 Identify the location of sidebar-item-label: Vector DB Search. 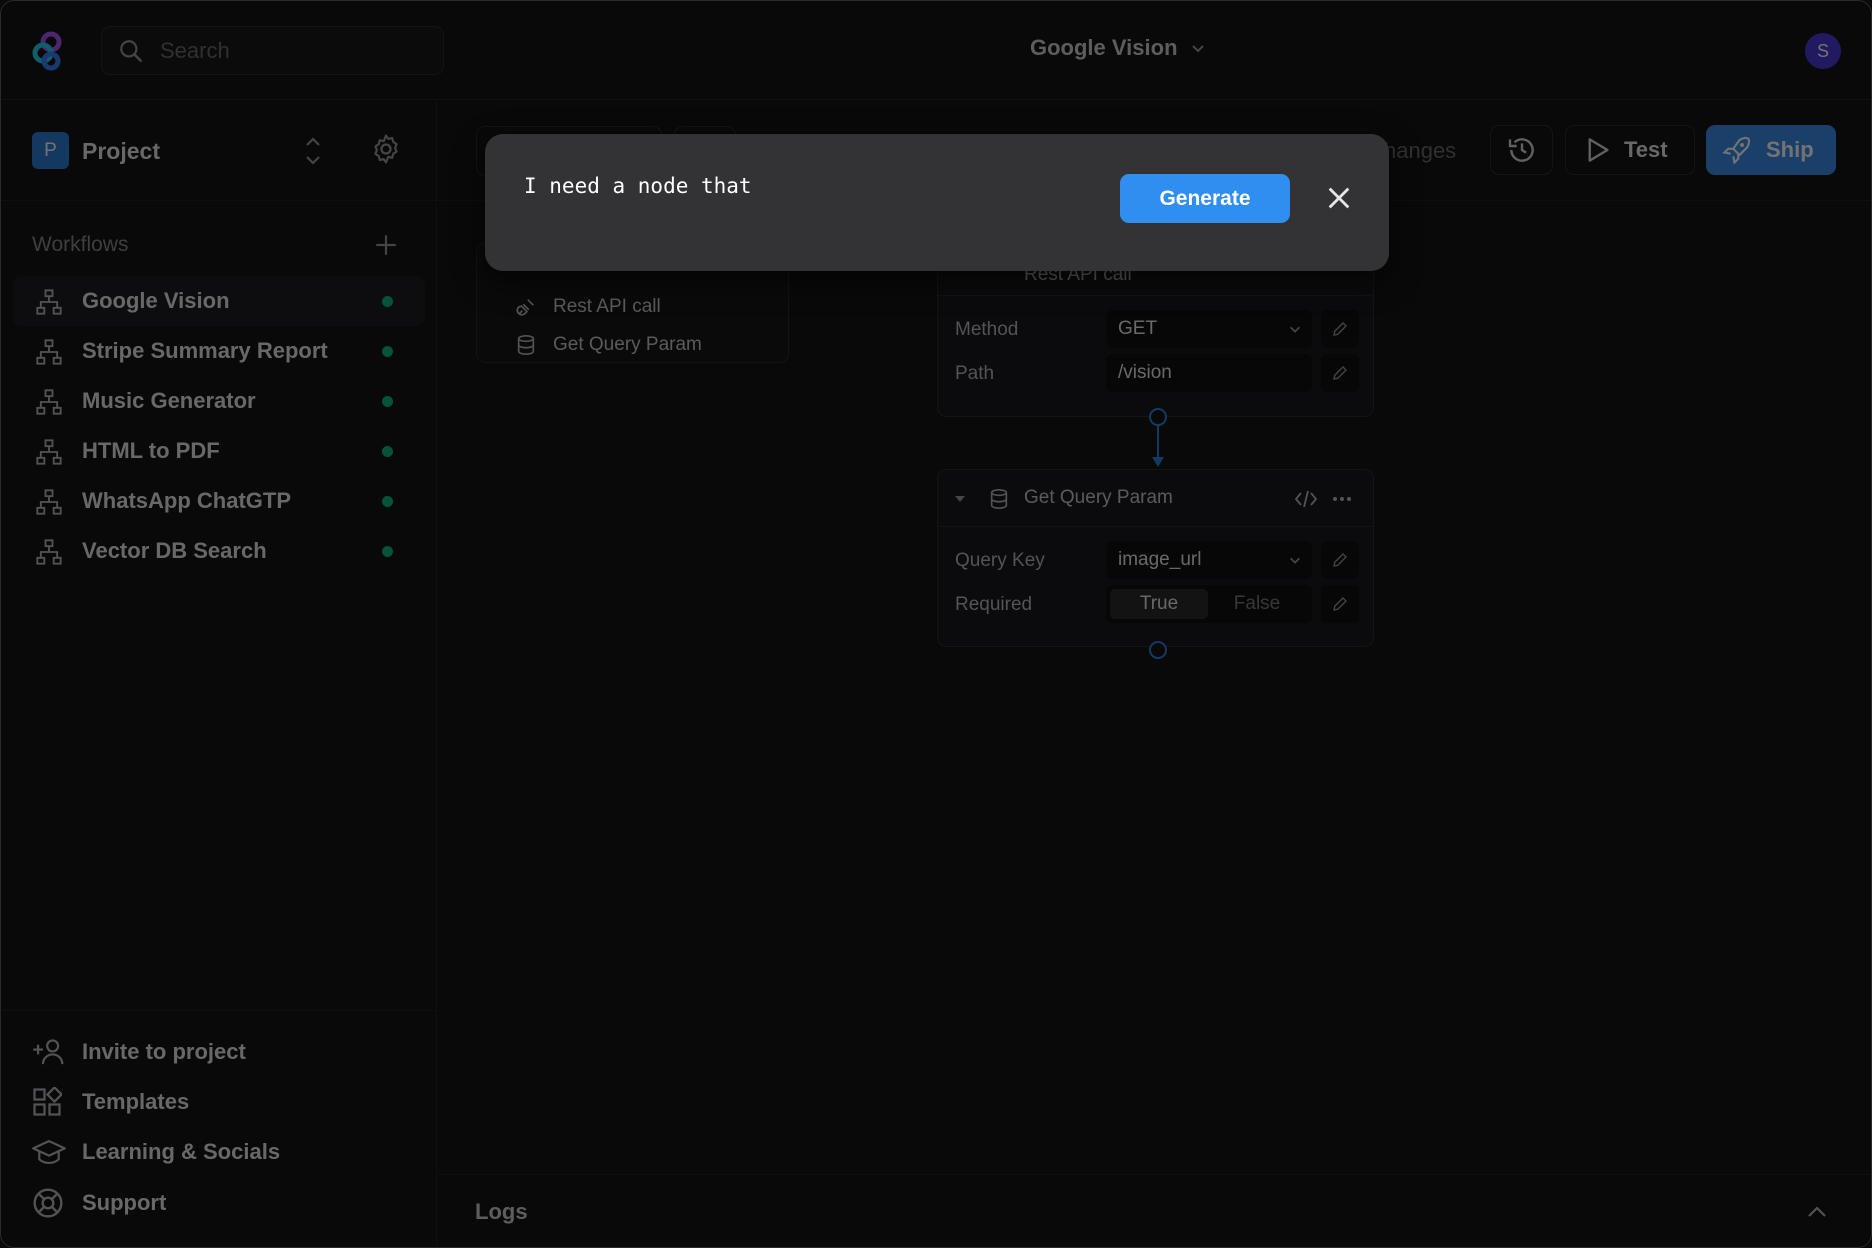
(174, 550).